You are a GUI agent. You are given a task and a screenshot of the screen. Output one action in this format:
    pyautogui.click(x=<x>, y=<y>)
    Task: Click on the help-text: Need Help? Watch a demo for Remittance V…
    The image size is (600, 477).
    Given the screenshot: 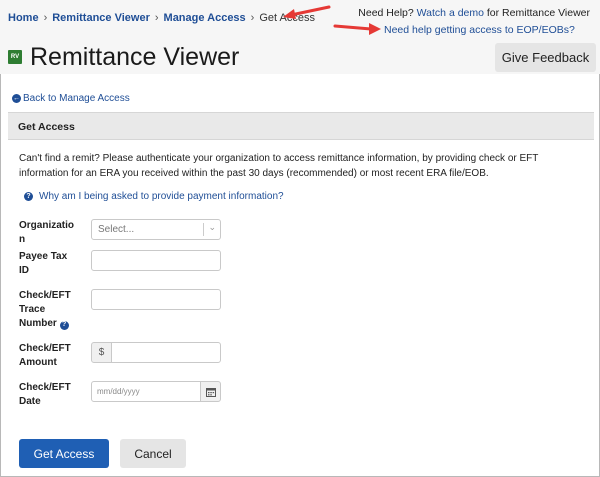 What is the action you would take?
    pyautogui.click(x=474, y=13)
    